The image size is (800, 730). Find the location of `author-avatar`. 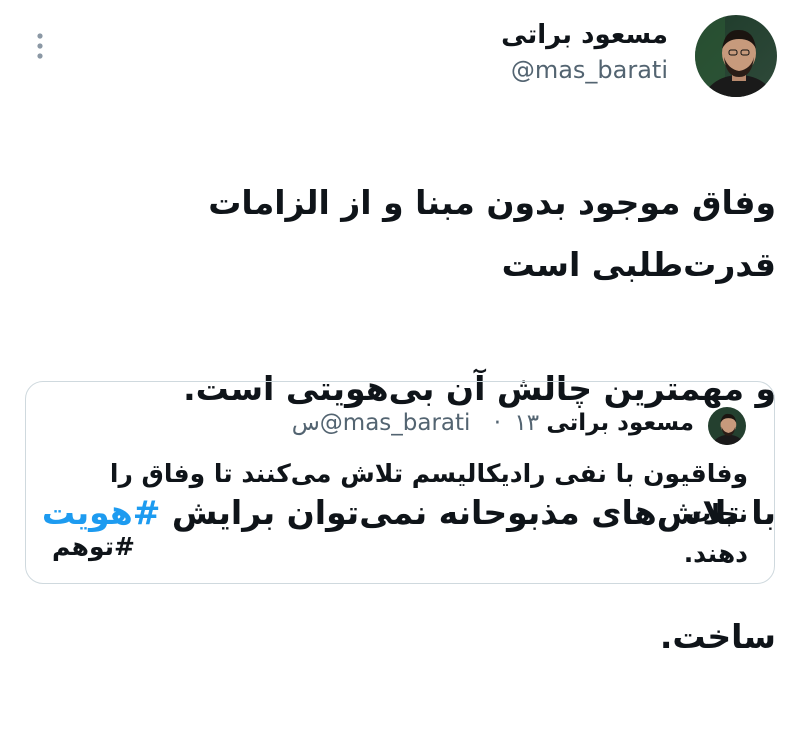

author-avatar is located at coordinates (736, 56).